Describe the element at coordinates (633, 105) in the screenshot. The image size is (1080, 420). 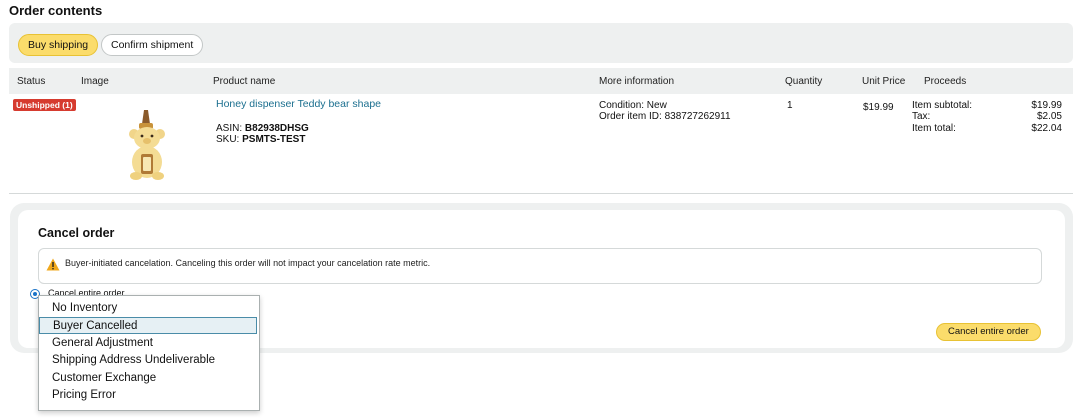
I see `condition-text: Condition: New` at that location.